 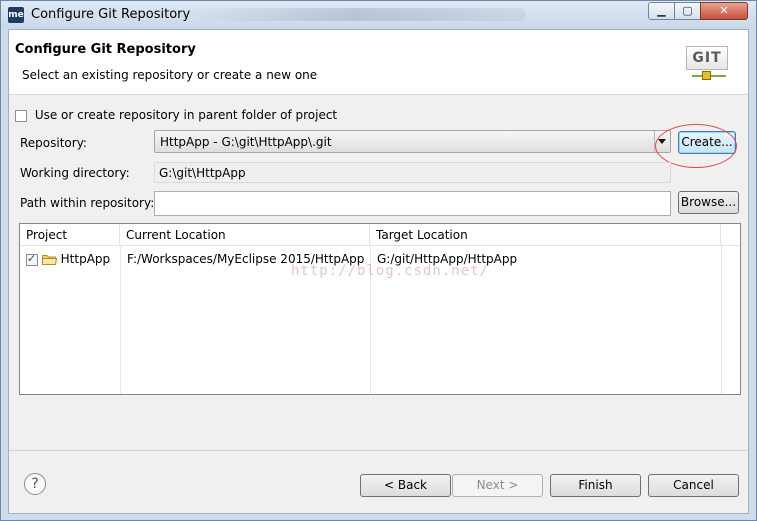 What do you see at coordinates (707, 58) in the screenshot?
I see `git-logo-text: GIT` at bounding box center [707, 58].